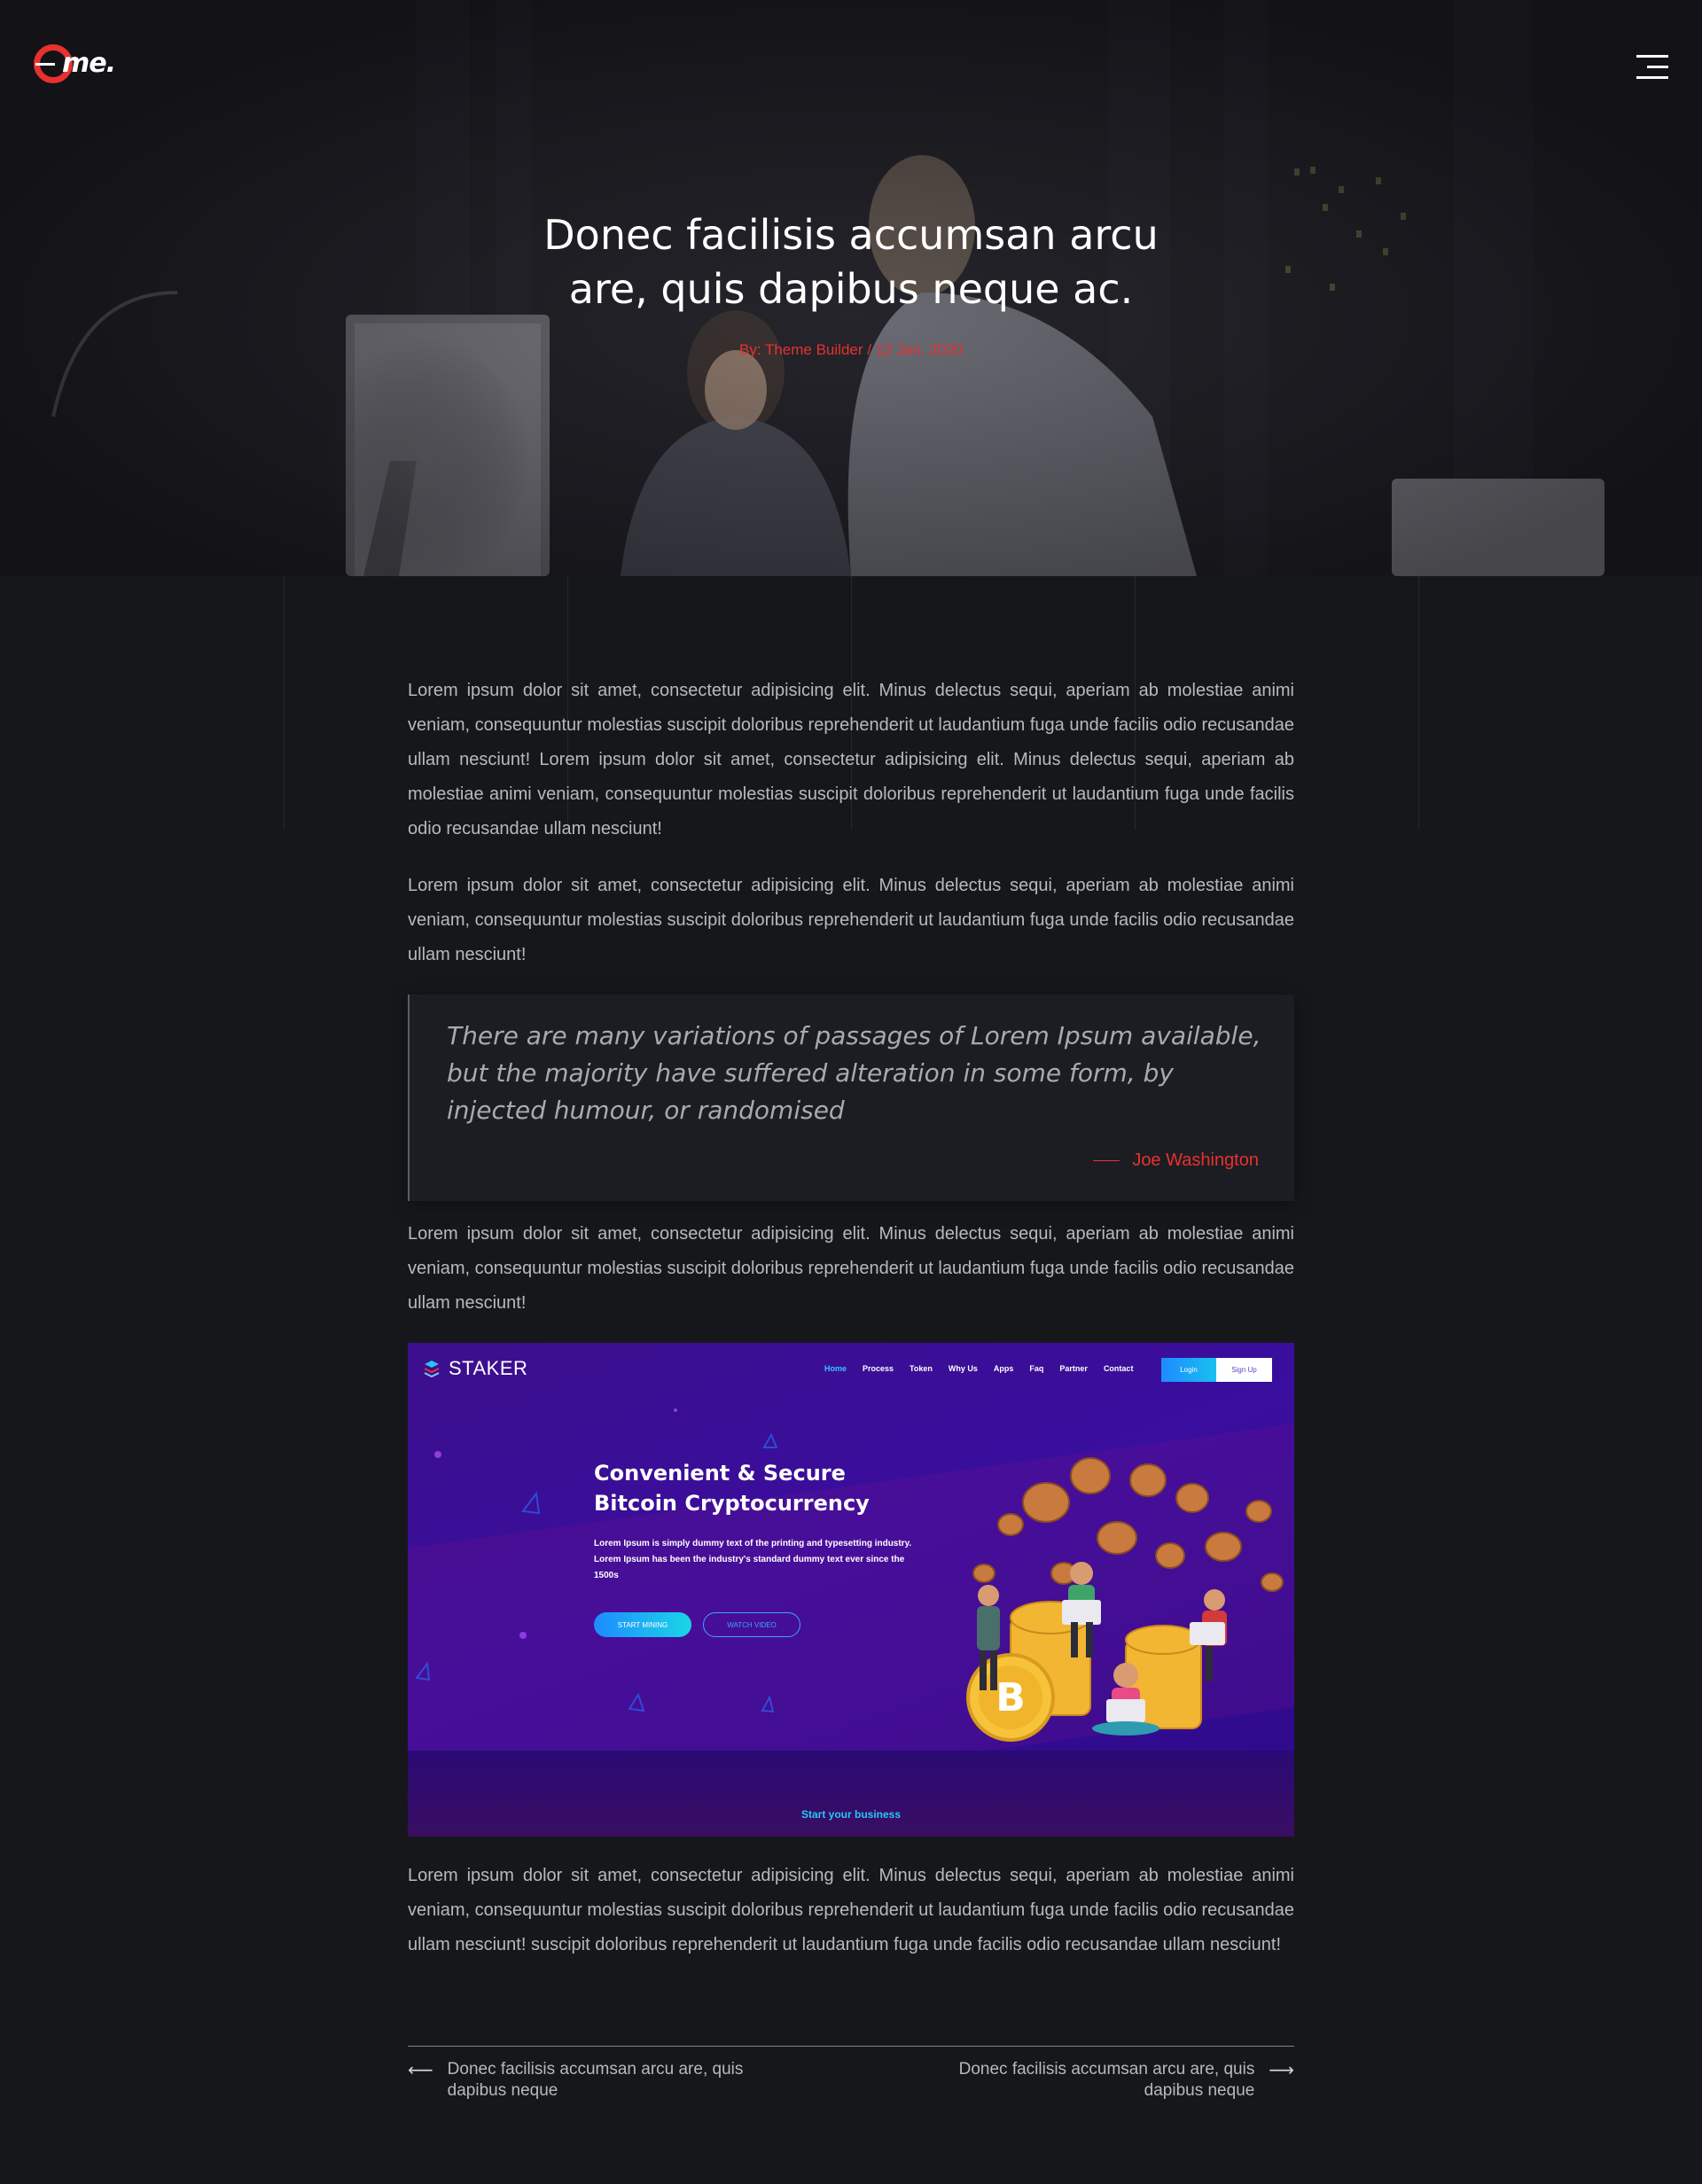  What do you see at coordinates (851, 235) in the screenshot?
I see `page-title-line1: Donec facilisis accumsan arcu` at bounding box center [851, 235].